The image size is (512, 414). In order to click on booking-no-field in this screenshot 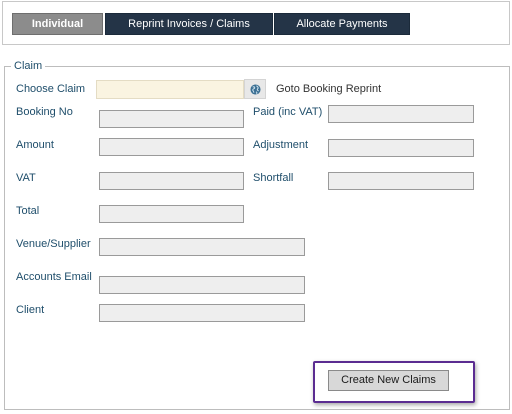, I will do `click(171, 119)`.